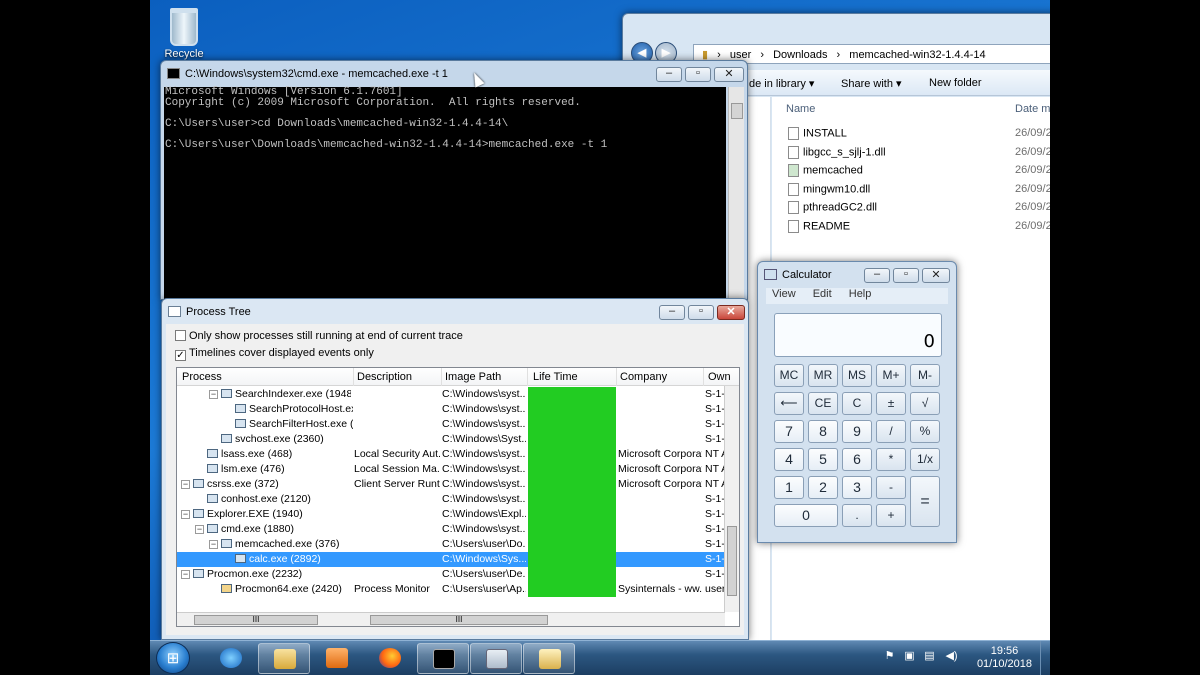 The width and height of the screenshot is (1200, 675). Describe the element at coordinates (925, 501) in the screenshot. I see `equals-button: =` at that location.